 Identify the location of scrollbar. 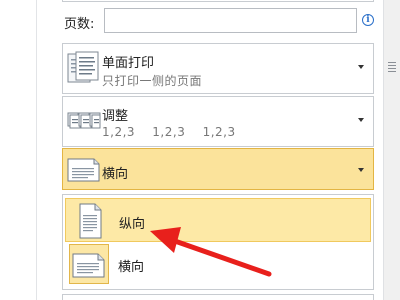
(391, 150).